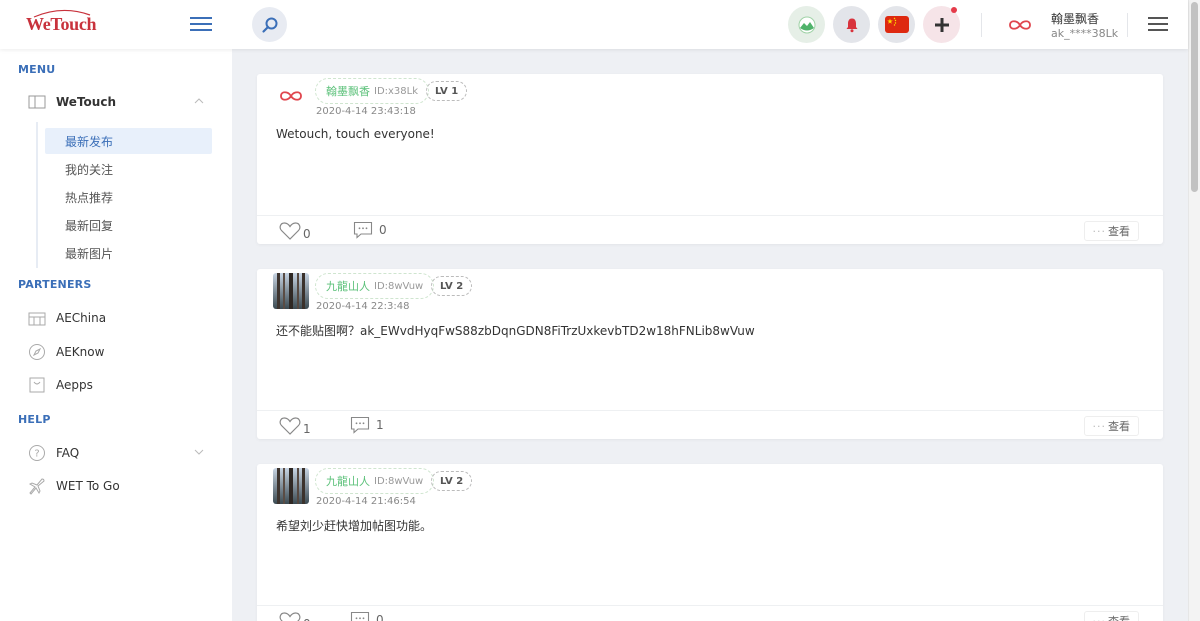  Describe the element at coordinates (37, 486) in the screenshot. I see `airplane-icon` at that location.